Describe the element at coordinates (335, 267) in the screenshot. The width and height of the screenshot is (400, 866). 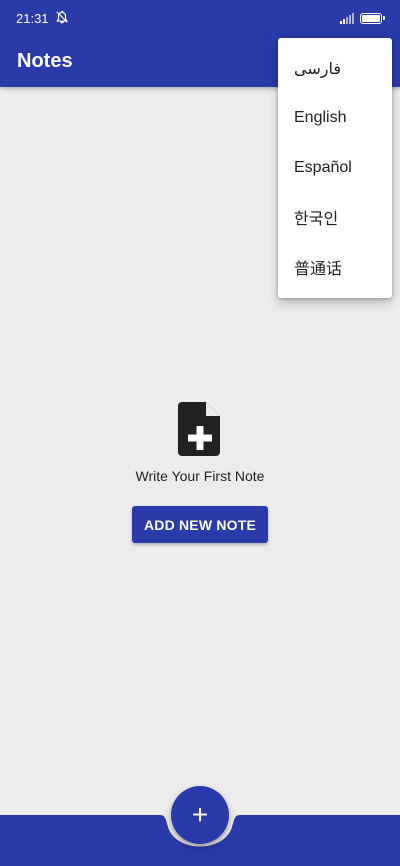
I see `menu-item-mandarin: 普通话` at that location.